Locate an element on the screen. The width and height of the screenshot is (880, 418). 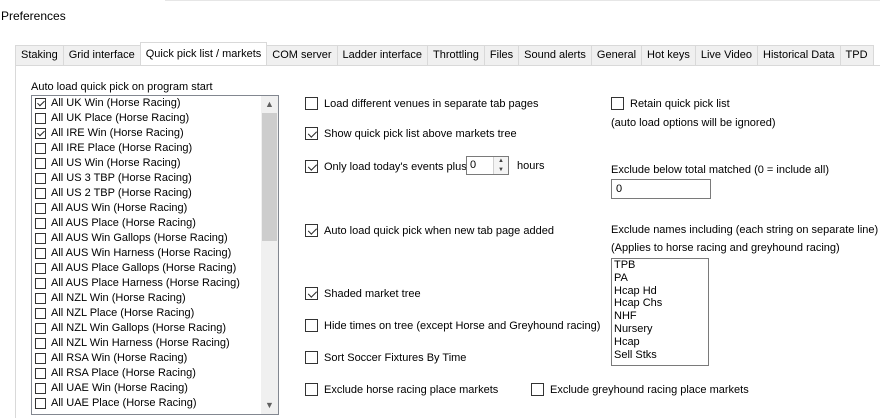
spinner-up-icon: ▲ is located at coordinates (501, 161).